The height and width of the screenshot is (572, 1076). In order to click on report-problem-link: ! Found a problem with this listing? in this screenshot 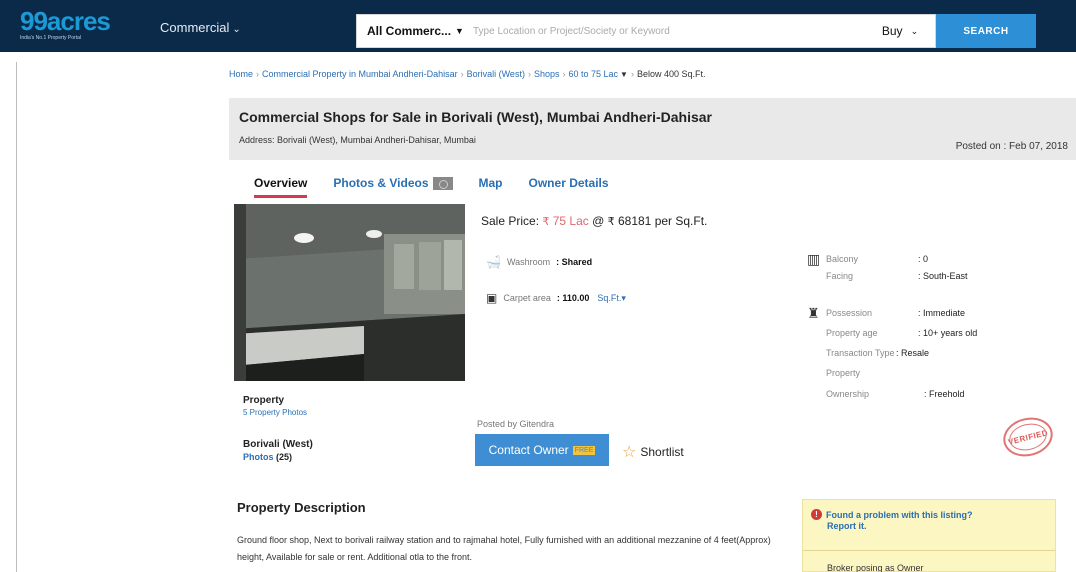, I will do `click(892, 514)`.